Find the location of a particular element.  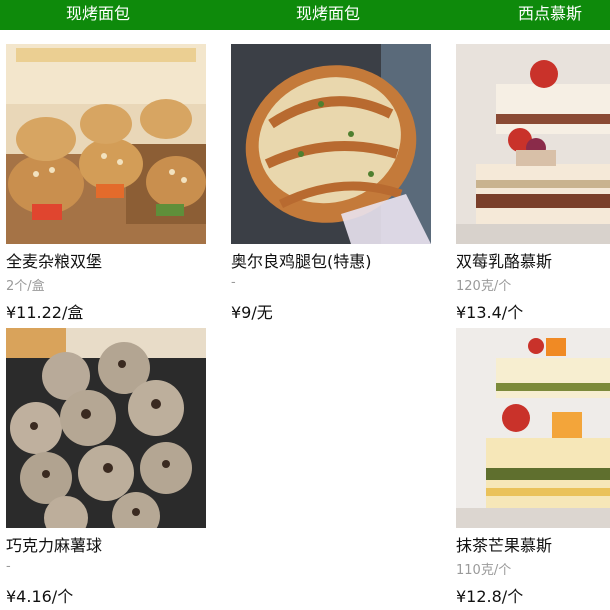

category-tab-bar: 现烤面包 现烤面包 西点慕斯 is located at coordinates (305, 15).